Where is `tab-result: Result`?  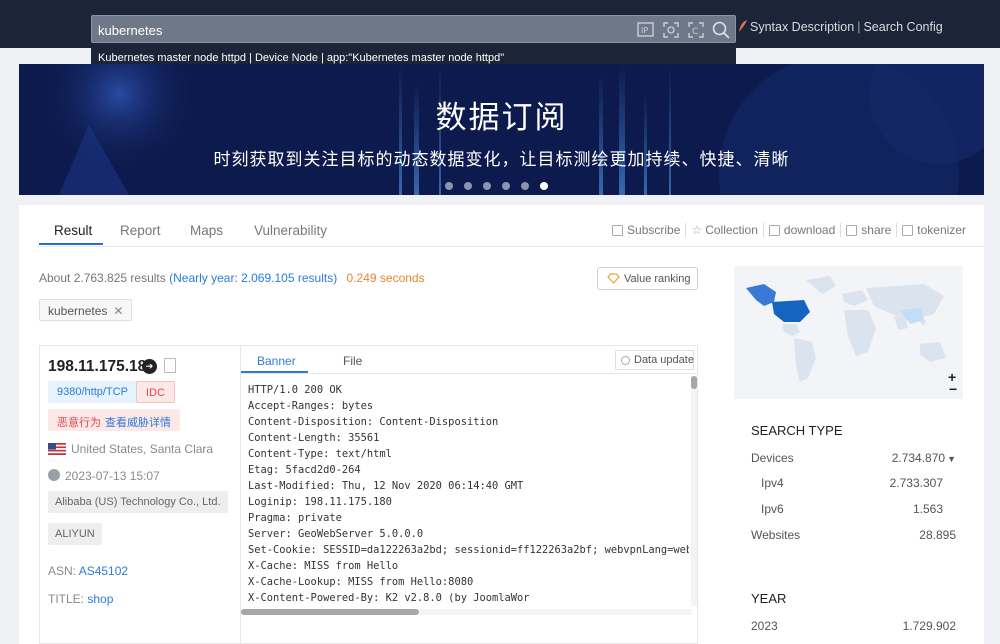
tab-result: Result is located at coordinates (73, 230).